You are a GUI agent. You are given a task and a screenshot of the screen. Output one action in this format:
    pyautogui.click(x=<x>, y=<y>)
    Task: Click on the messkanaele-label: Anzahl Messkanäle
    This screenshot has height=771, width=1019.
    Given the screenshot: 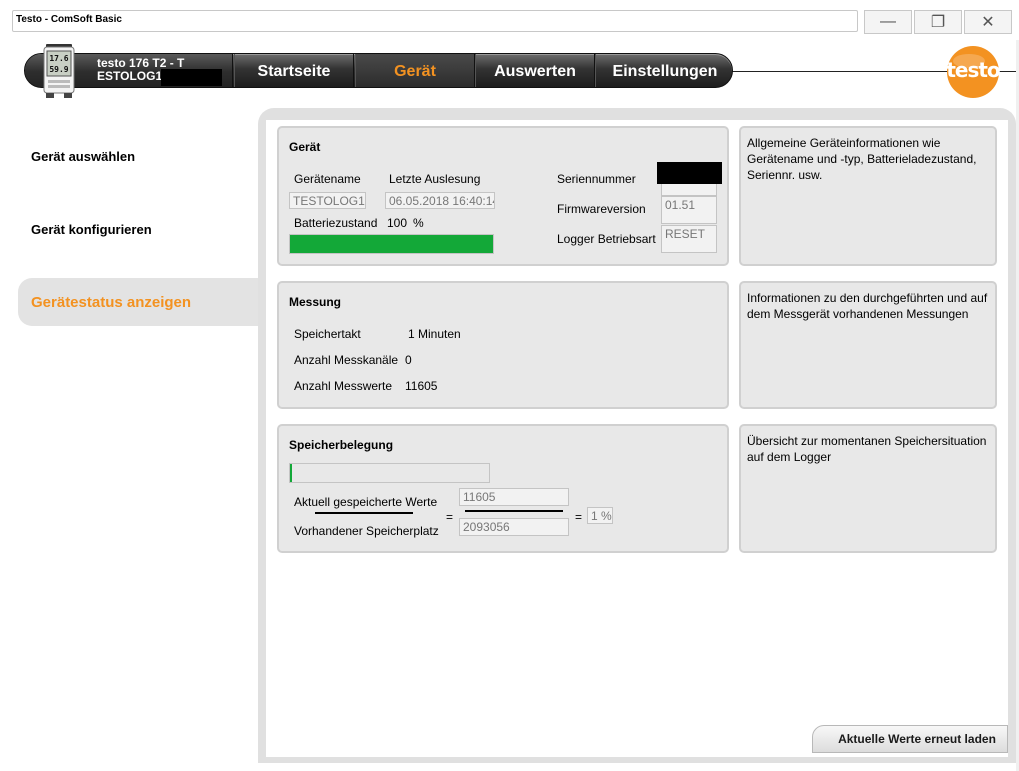 What is the action you would take?
    pyautogui.click(x=346, y=360)
    